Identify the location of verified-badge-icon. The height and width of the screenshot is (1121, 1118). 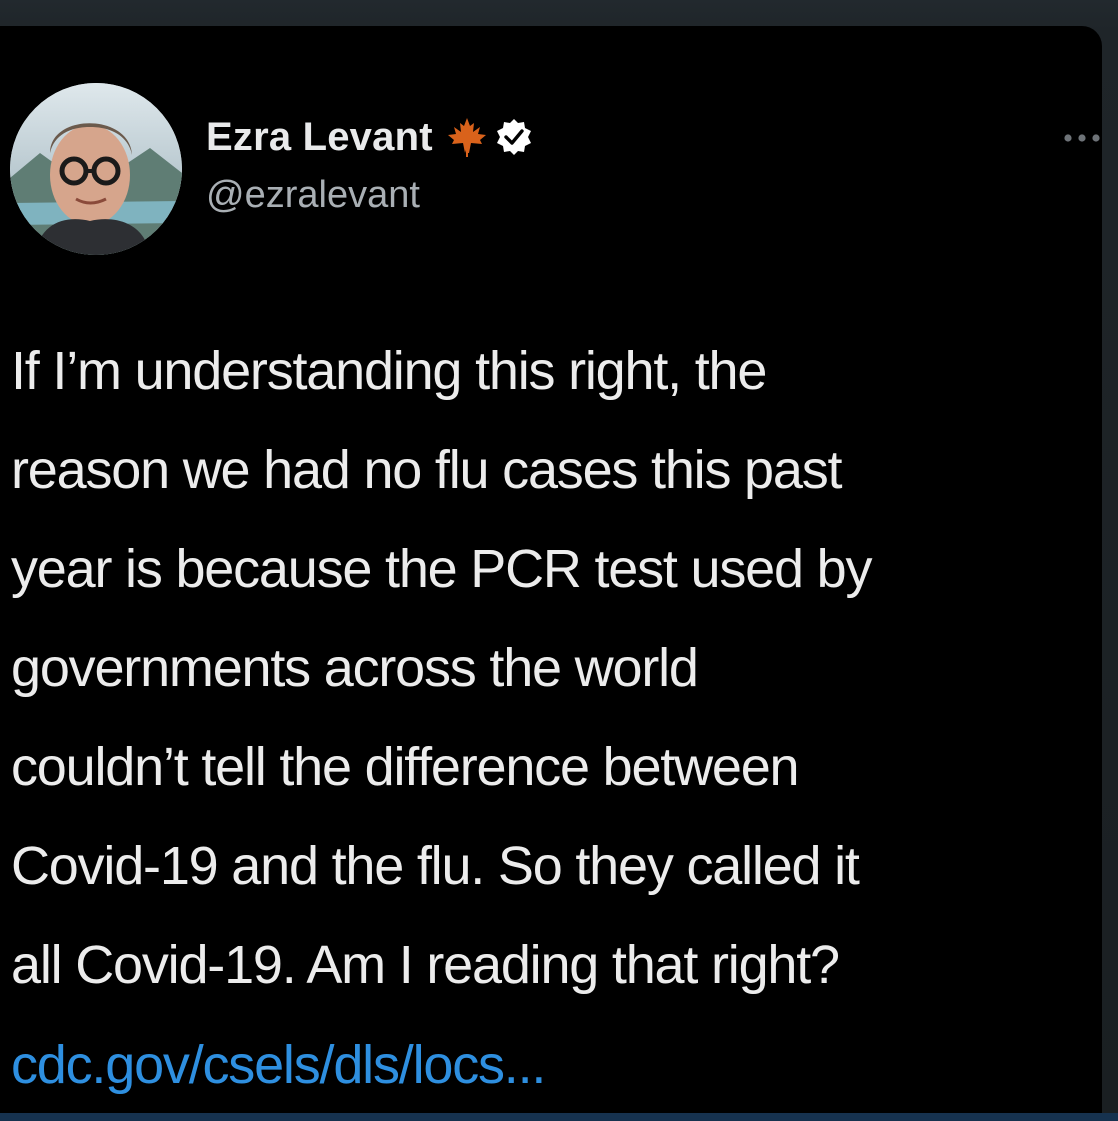
(514, 137).